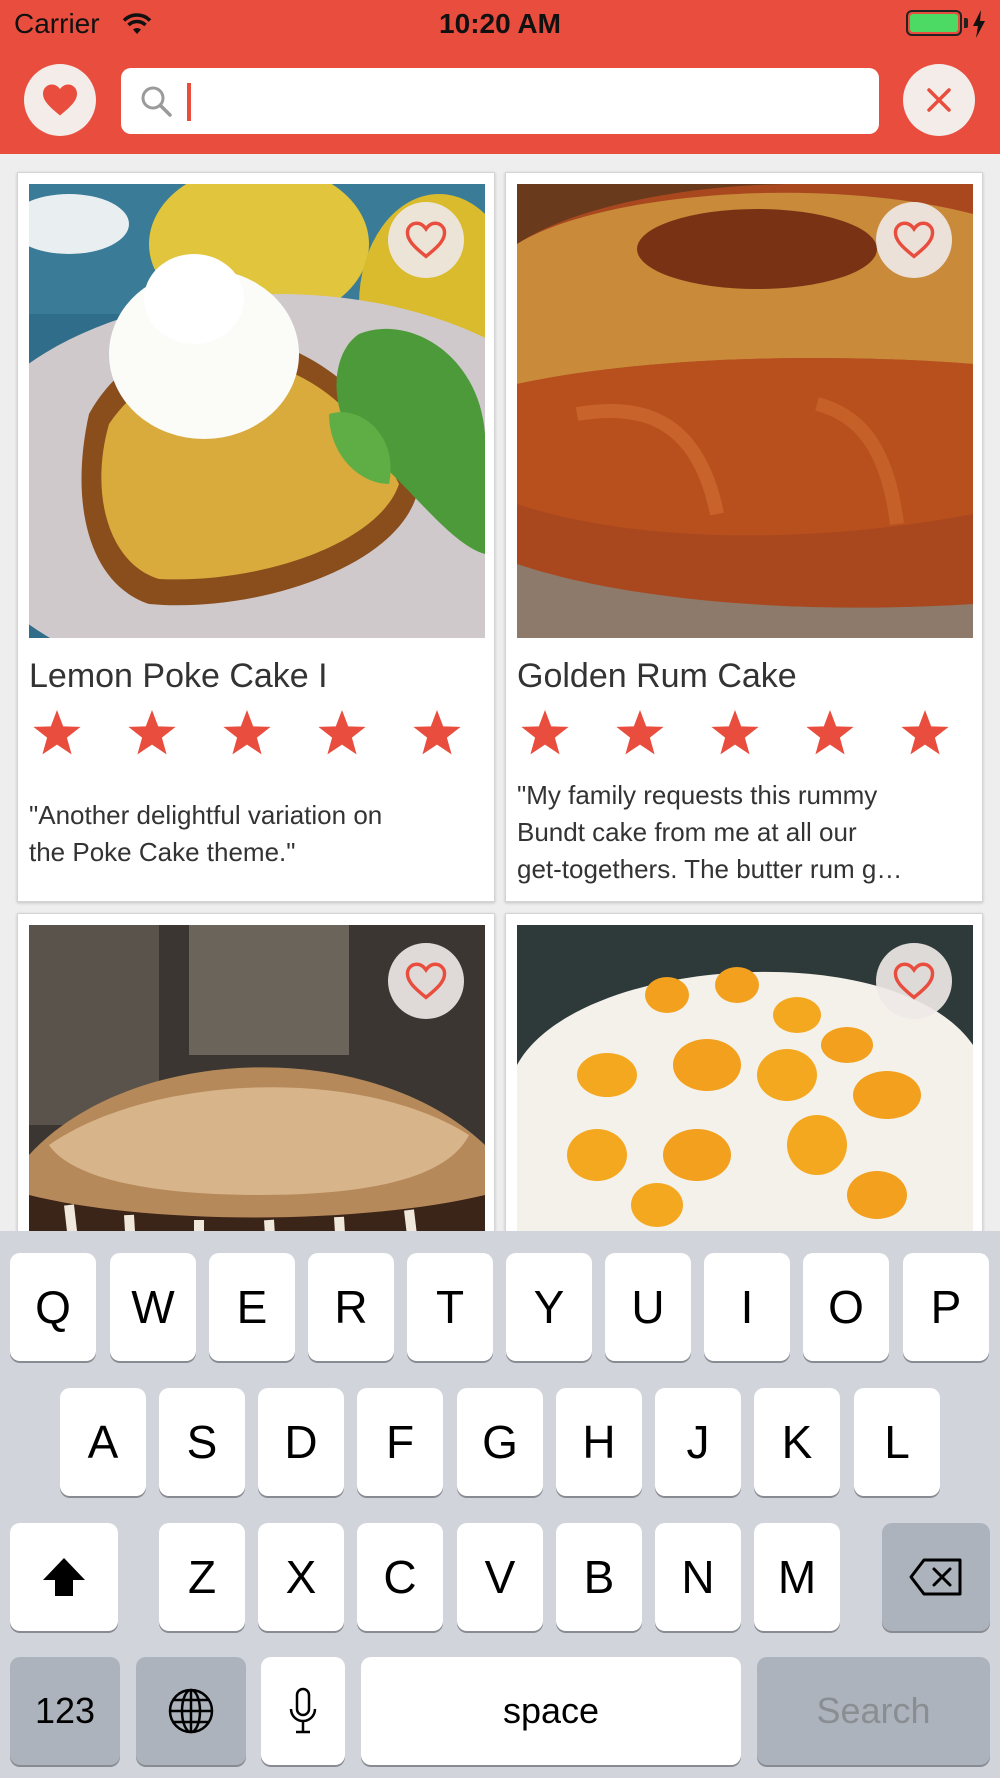  Describe the element at coordinates (400, 1442) in the screenshot. I see `key-f: F` at that location.